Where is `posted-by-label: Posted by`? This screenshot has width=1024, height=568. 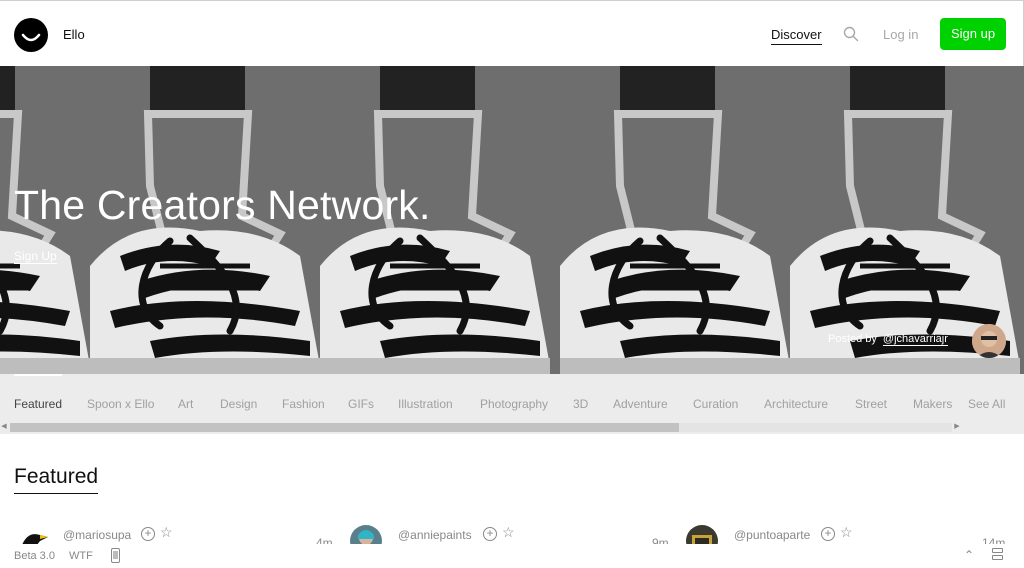 posted-by-label: Posted by is located at coordinates (852, 339).